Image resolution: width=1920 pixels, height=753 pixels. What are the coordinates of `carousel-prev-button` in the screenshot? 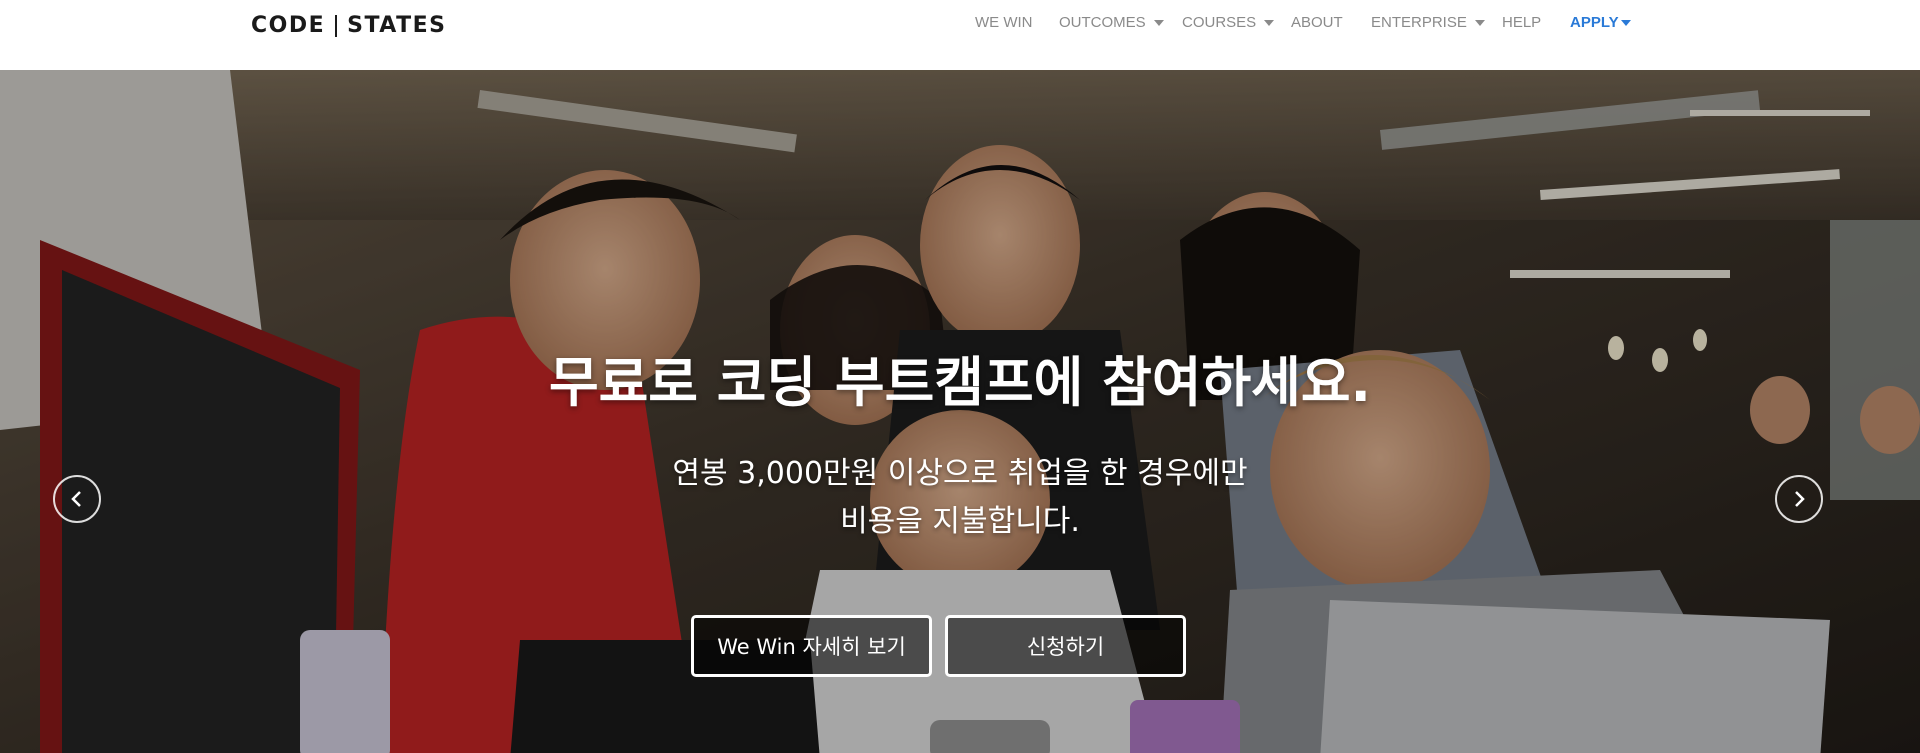 It's located at (77, 499).